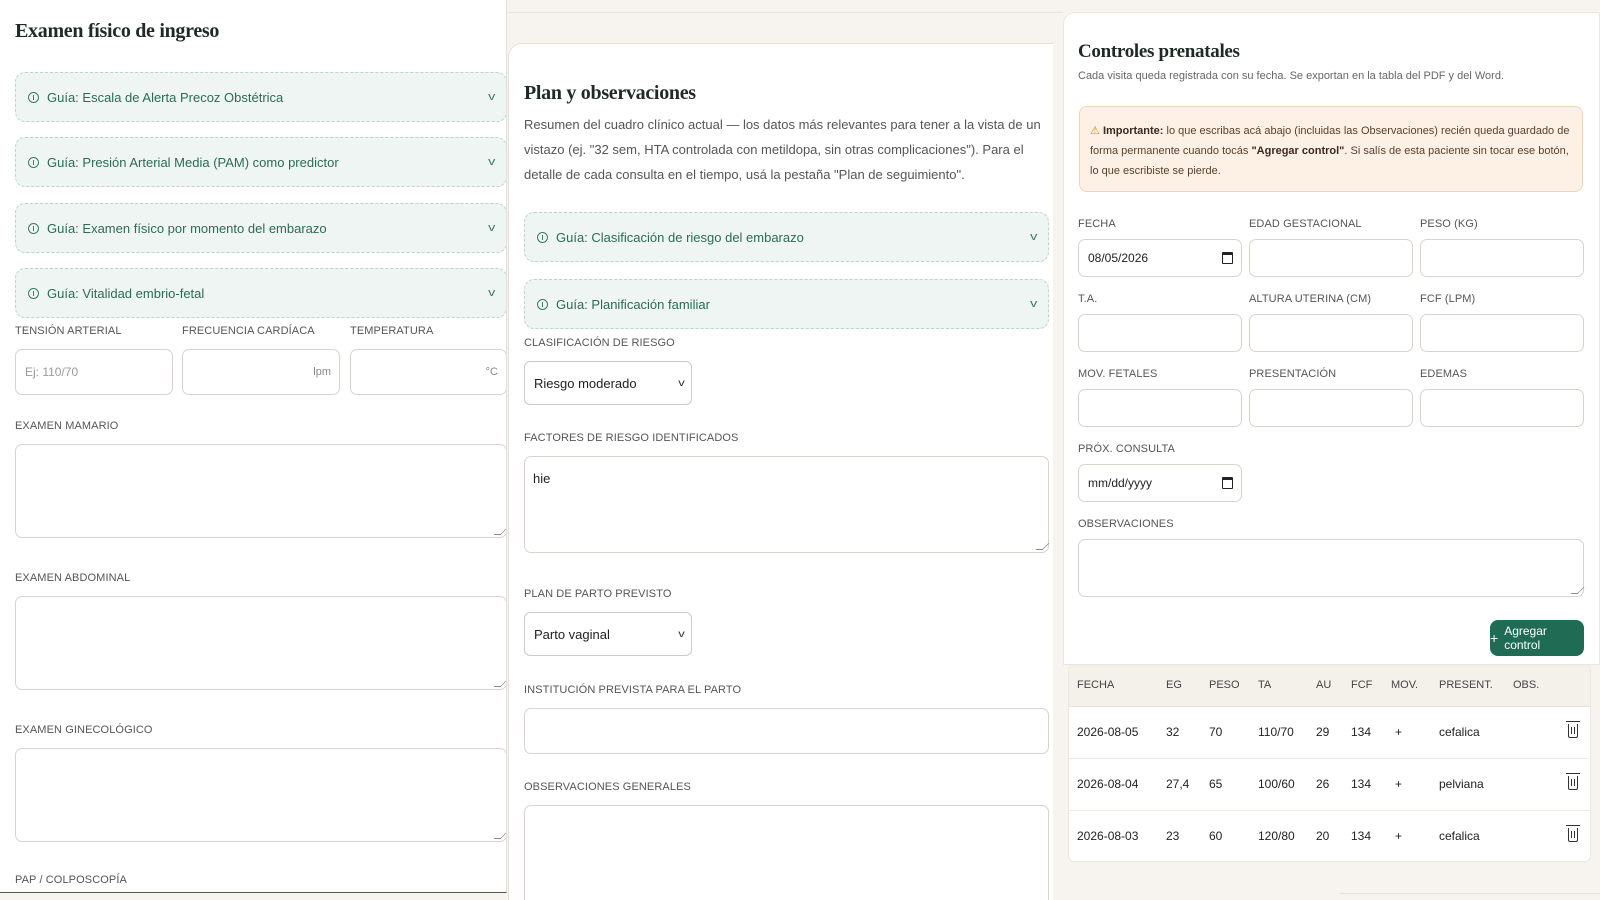 This screenshot has height=900, width=1600. Describe the element at coordinates (1178, 784) in the screenshot. I see `cell-eg: 27,4` at that location.